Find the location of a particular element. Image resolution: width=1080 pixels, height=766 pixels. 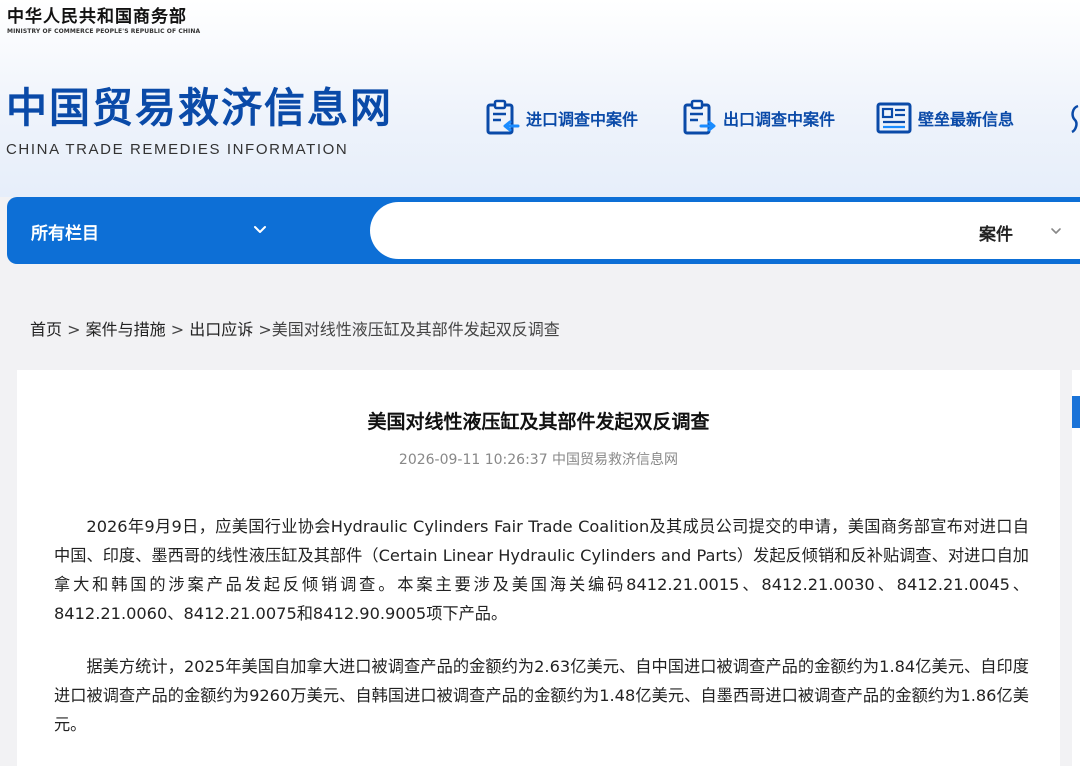

breadcrumb-home: 首页 is located at coordinates (46, 329).